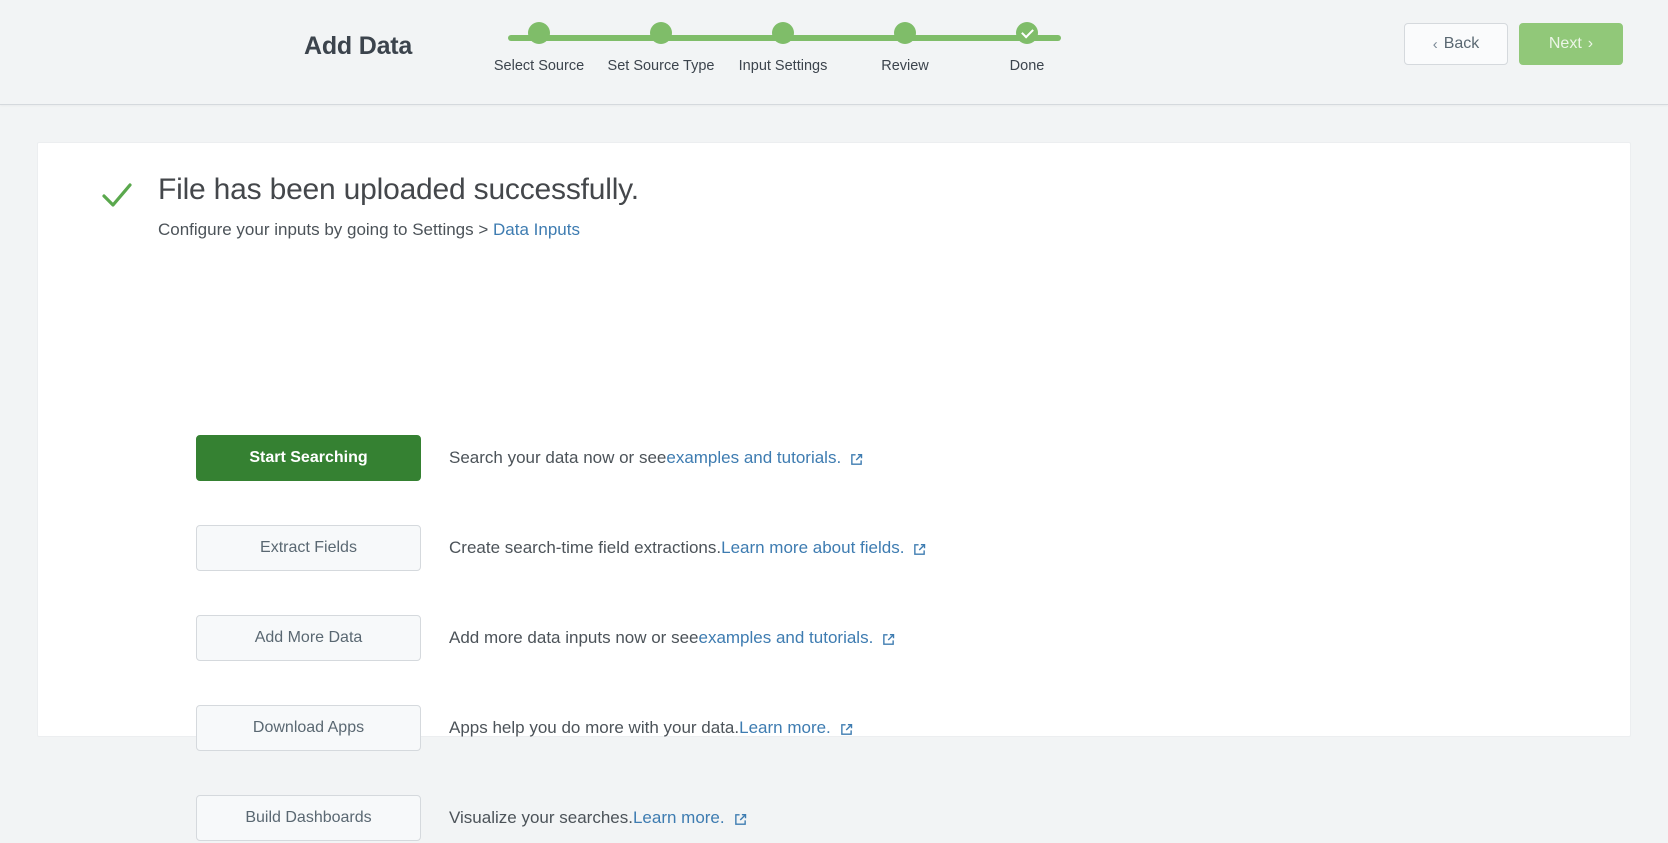 This screenshot has height=843, width=1668. I want to click on chevron-left-icon: ‹, so click(1435, 44).